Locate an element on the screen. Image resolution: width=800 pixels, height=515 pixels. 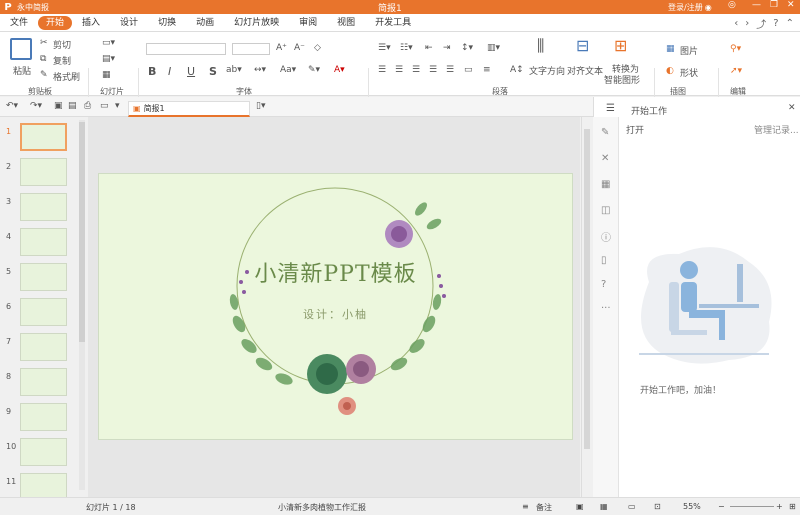
tab-file: 文件 is located at coordinates (19, 23).